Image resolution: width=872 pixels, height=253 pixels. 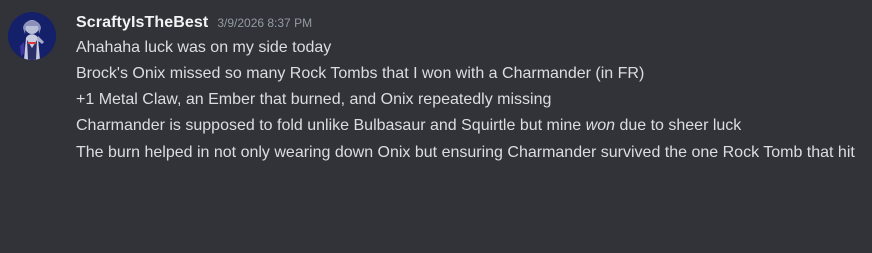 What do you see at coordinates (600, 125) in the screenshot?
I see `message-line-4-emphasis: won` at bounding box center [600, 125].